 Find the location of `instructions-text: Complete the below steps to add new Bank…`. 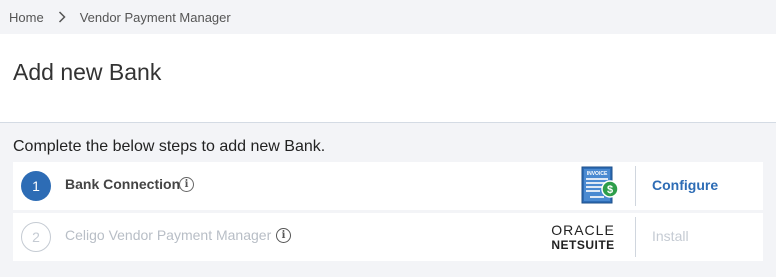

instructions-text: Complete the below steps to add new Bank… is located at coordinates (169, 146).